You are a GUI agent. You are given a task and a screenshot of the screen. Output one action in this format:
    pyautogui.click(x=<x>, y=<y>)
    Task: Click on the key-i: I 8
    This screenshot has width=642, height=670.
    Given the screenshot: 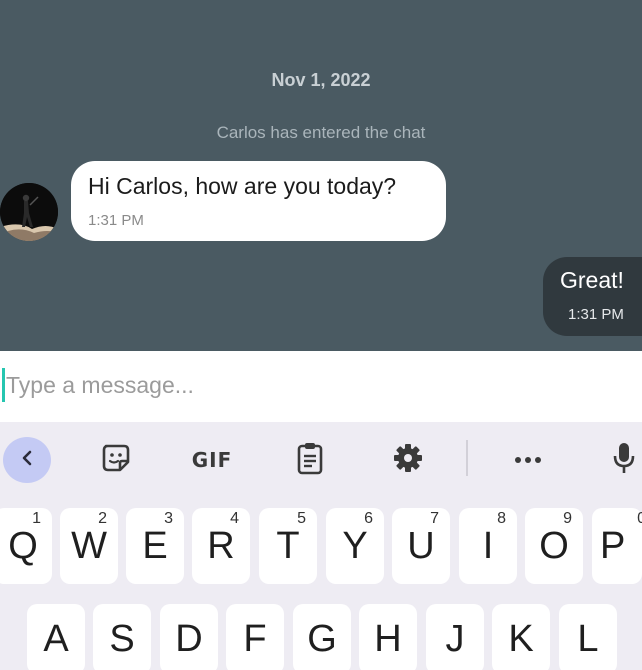 What is the action you would take?
    pyautogui.click(x=488, y=546)
    